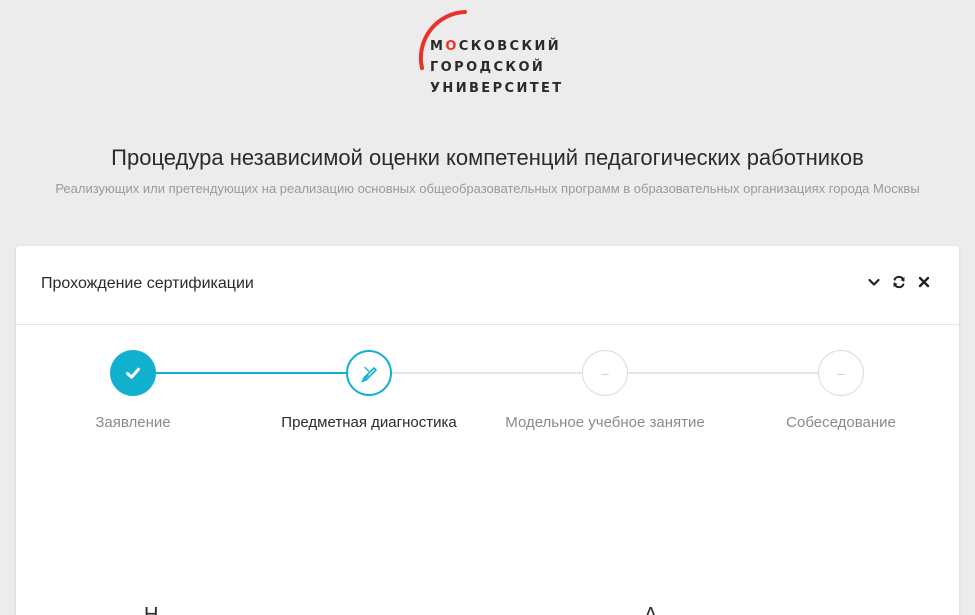 Image resolution: width=975 pixels, height=615 pixels. Describe the element at coordinates (369, 422) in the screenshot. I see `step-2-label: Предметная диагностика` at that location.